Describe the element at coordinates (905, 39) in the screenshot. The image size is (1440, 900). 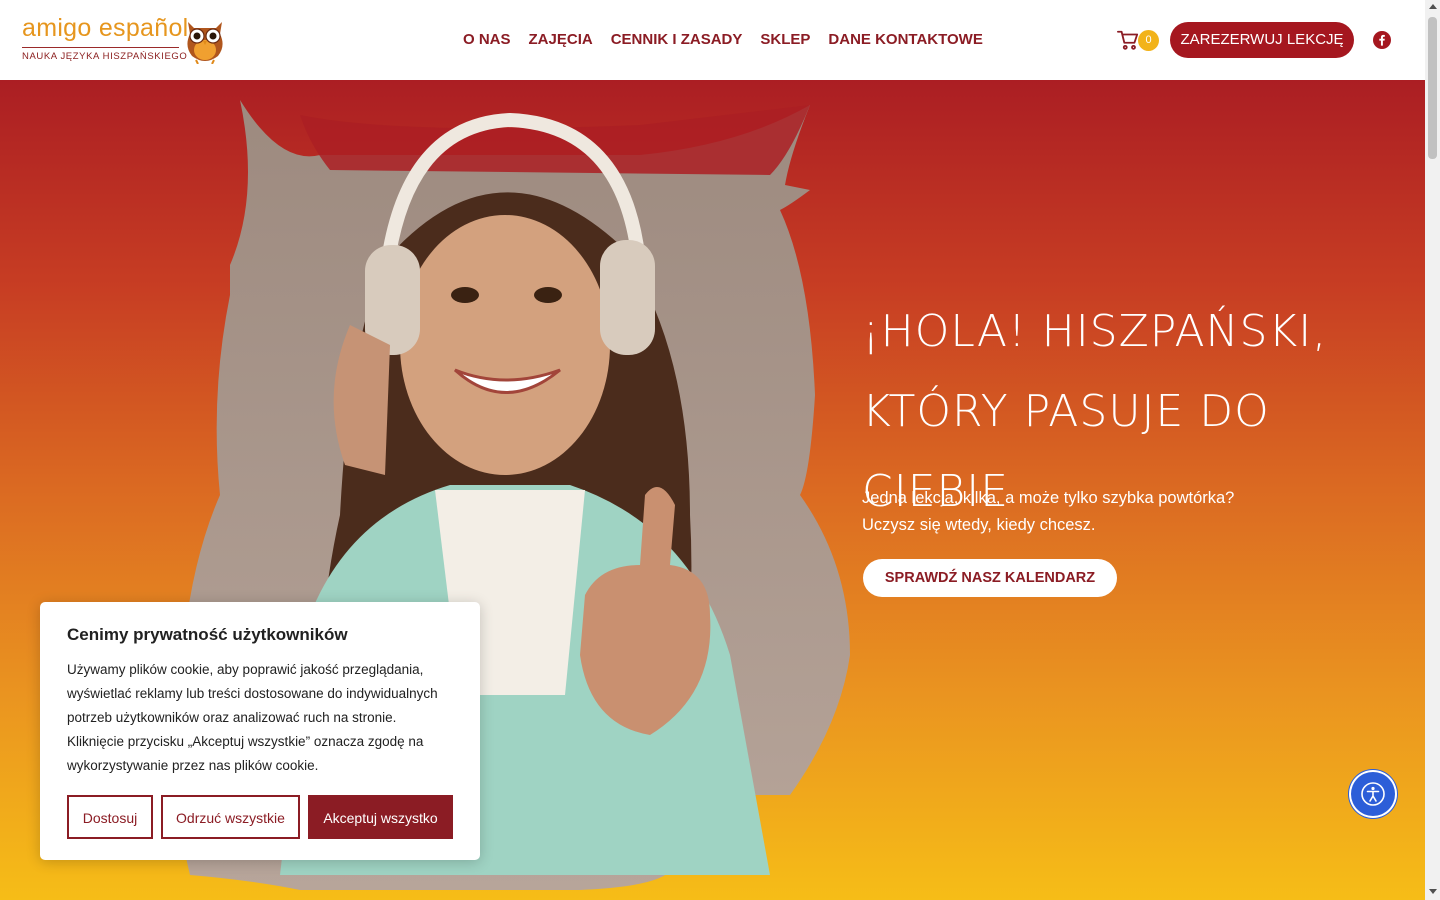
I see `nav-item-kontakt: DANE KONTAKTOWE` at that location.